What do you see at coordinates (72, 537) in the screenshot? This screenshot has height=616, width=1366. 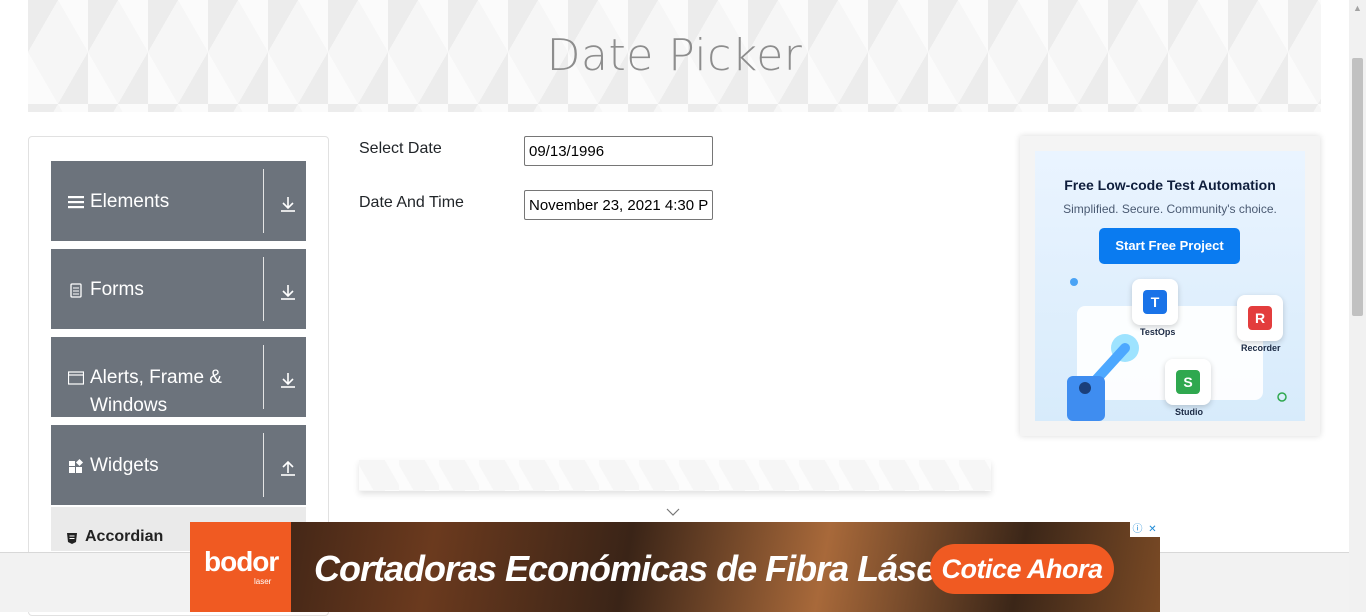 I see `shield-icon` at bounding box center [72, 537].